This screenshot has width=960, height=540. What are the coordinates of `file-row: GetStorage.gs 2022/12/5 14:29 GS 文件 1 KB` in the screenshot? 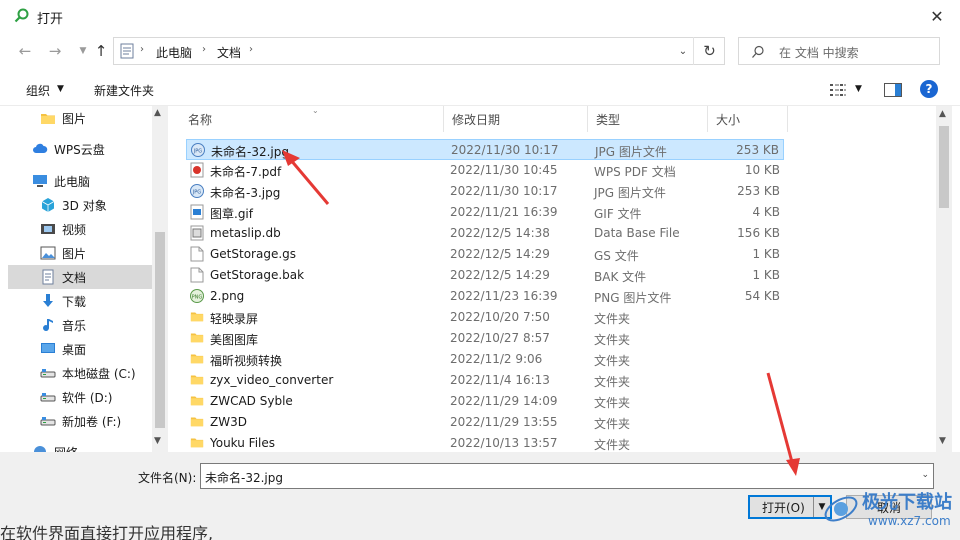 It's located at (485, 254).